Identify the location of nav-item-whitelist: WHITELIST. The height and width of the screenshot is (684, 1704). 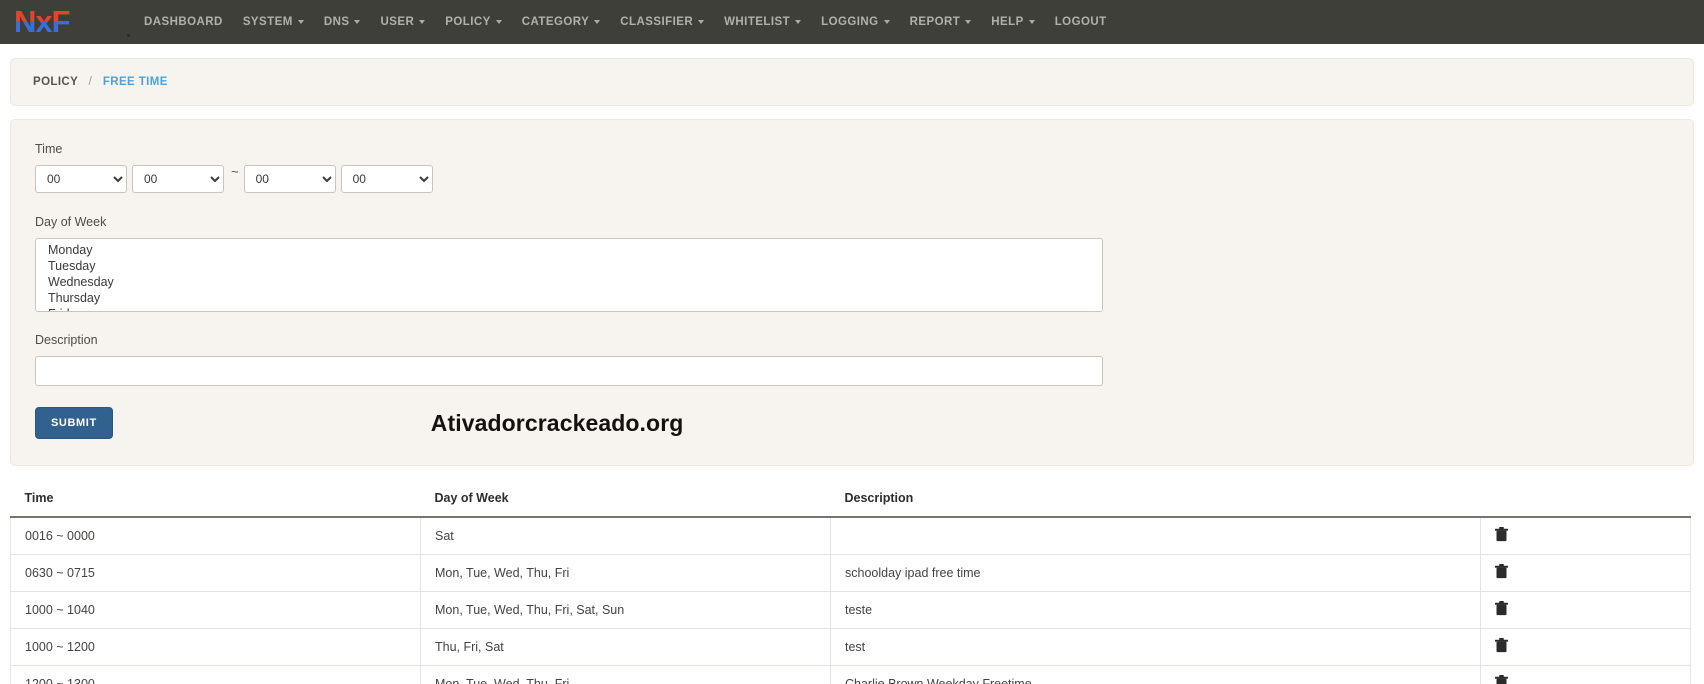
(762, 22).